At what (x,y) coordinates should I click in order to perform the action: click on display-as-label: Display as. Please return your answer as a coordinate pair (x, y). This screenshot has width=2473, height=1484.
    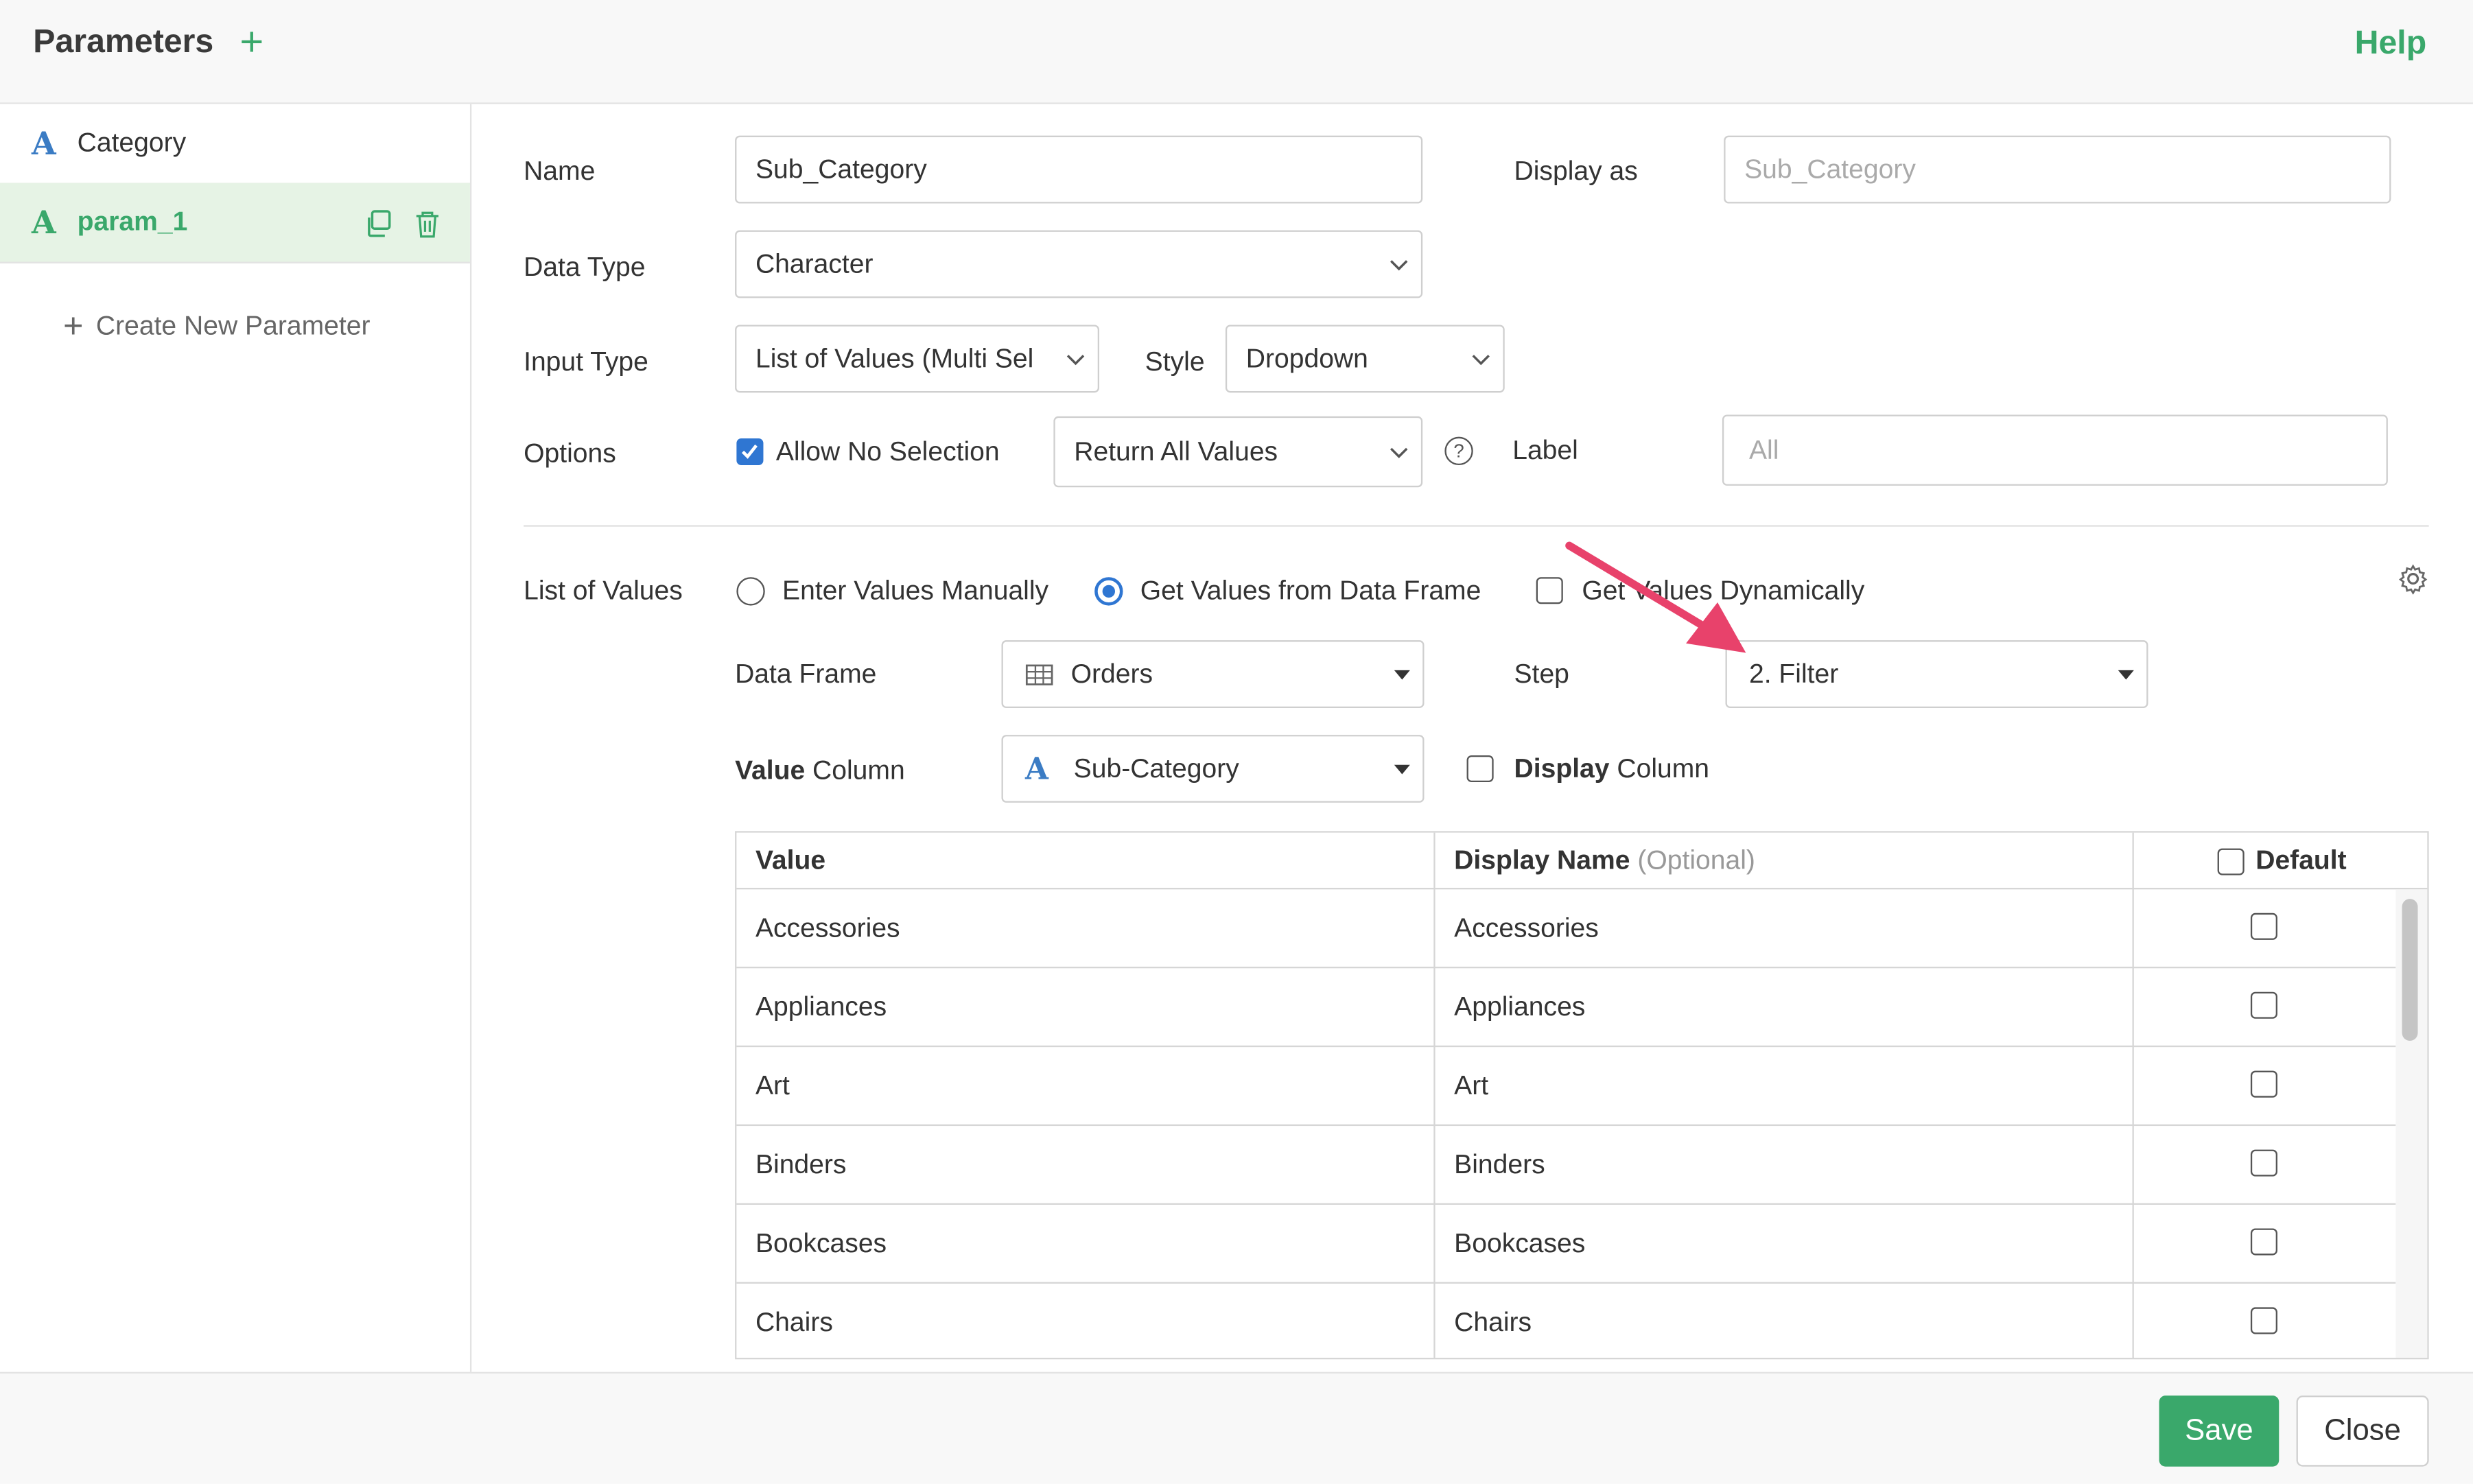
    Looking at the image, I should click on (1576, 171).